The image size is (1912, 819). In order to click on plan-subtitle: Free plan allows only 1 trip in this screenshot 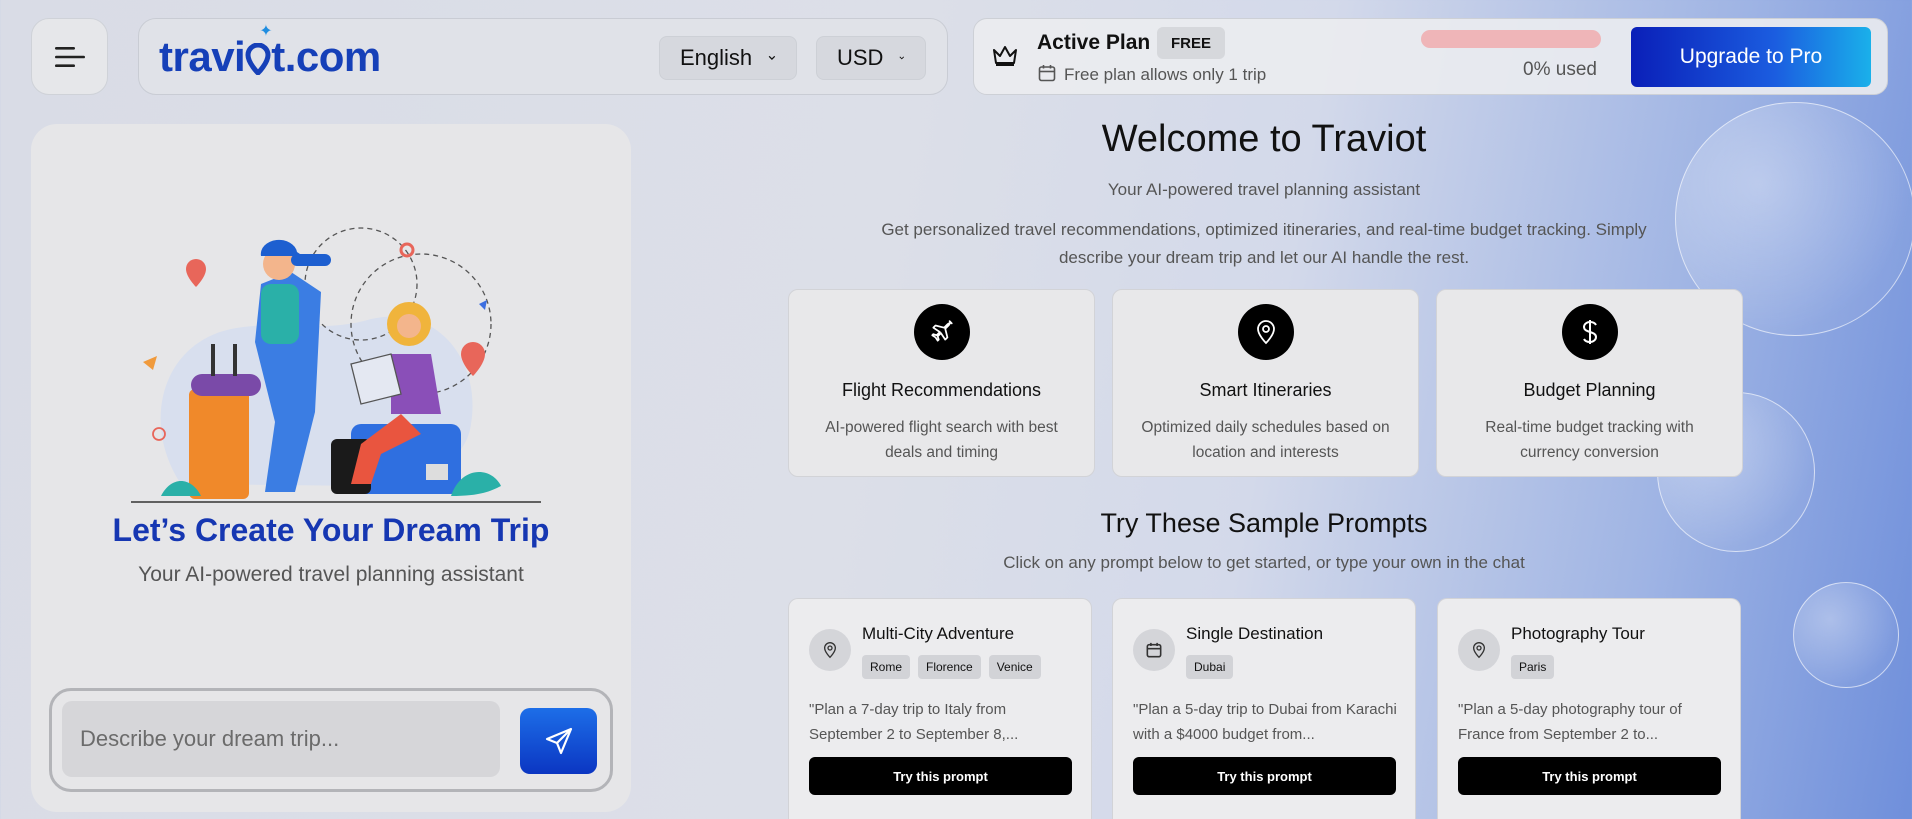, I will do `click(1165, 74)`.